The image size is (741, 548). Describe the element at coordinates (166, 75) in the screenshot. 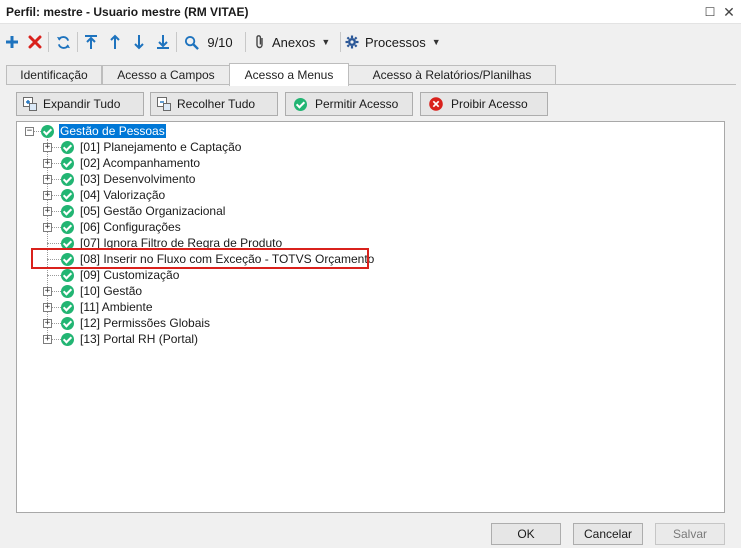

I see `tab-acesso-campos: Acesso a Campos` at that location.